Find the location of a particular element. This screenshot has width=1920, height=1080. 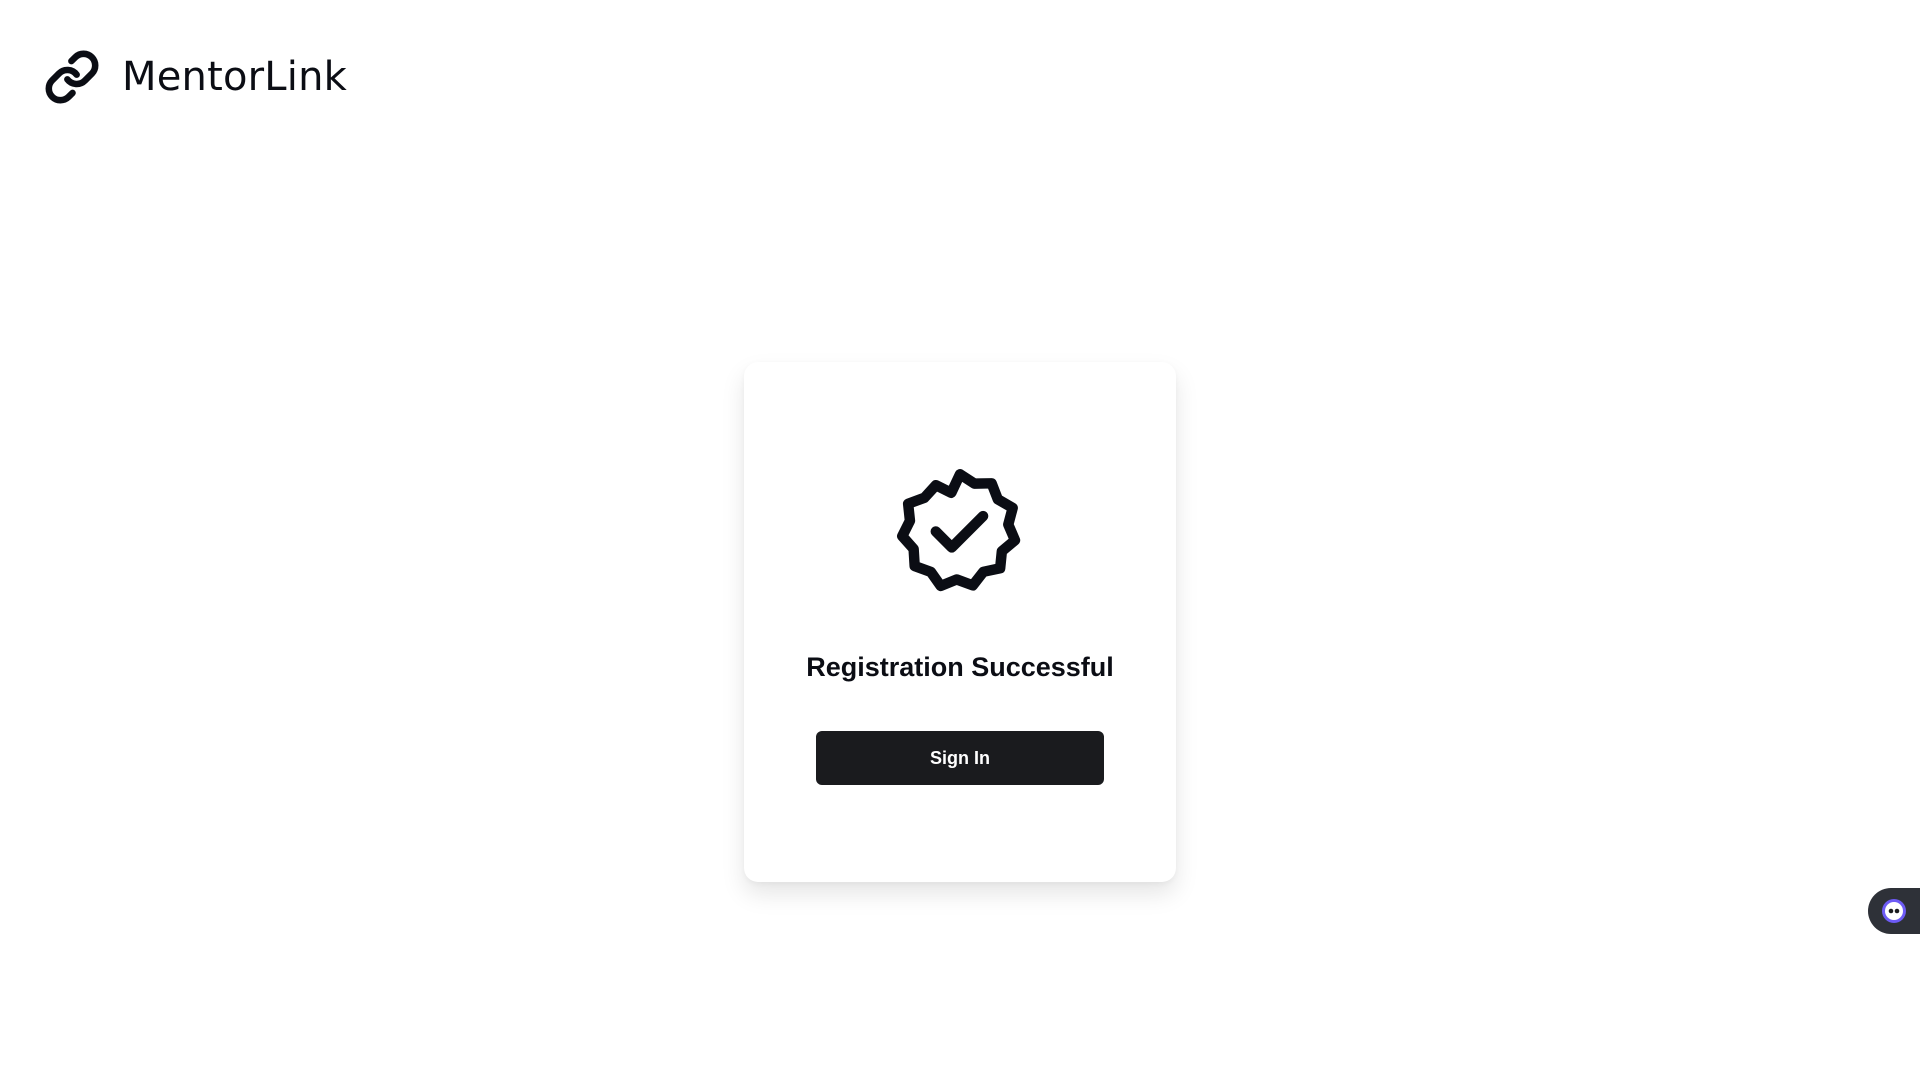

app-header: MentorLink is located at coordinates (195, 77).